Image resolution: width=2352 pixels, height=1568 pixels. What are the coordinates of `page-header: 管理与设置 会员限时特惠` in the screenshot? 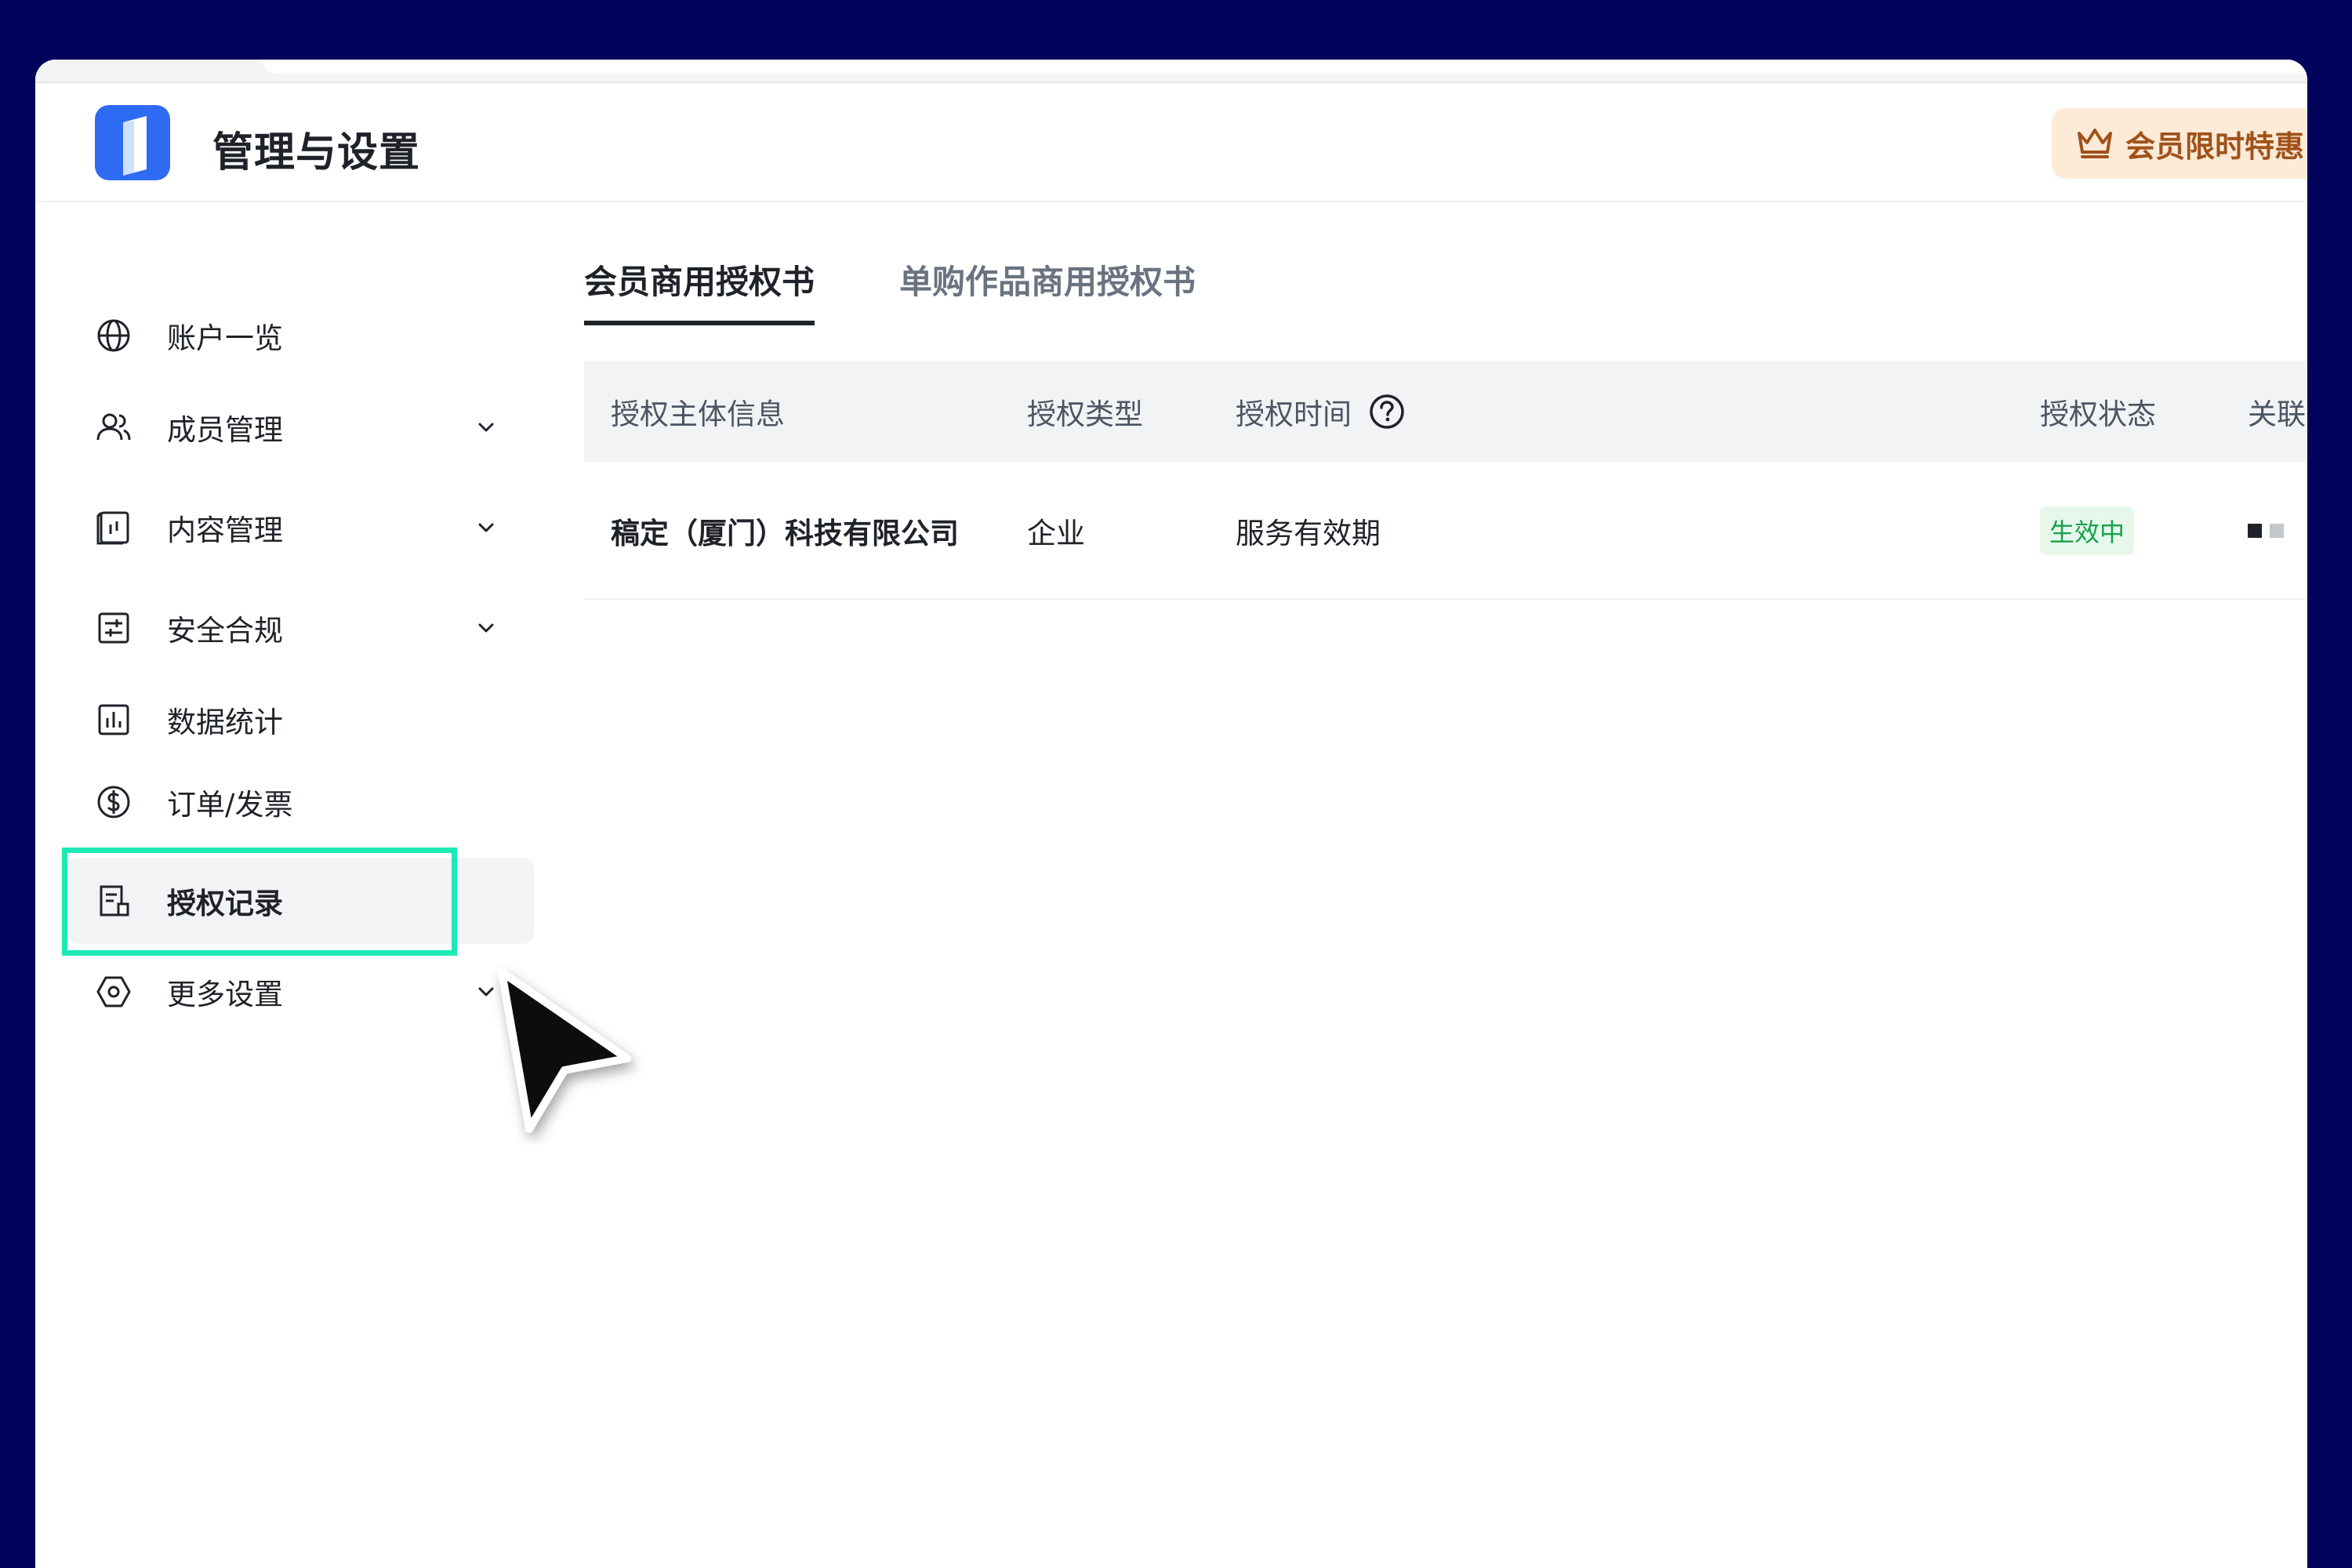 It's located at (1171, 142).